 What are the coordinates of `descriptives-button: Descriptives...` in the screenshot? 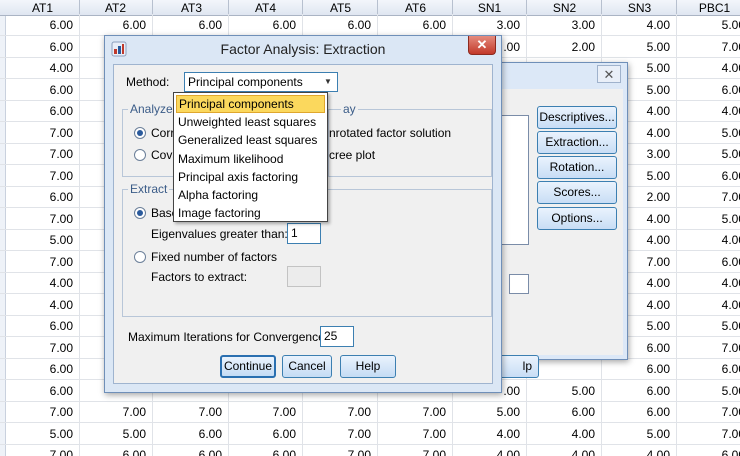 It's located at (577, 117).